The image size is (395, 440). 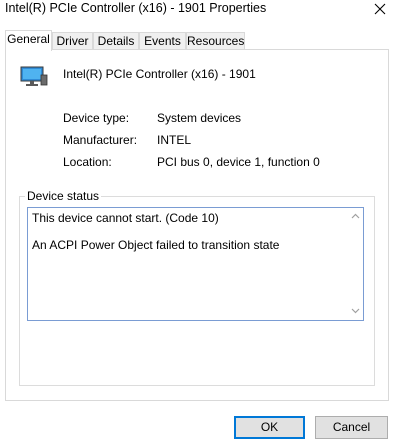 I want to click on manufacturer-value: INTEL, so click(x=174, y=140).